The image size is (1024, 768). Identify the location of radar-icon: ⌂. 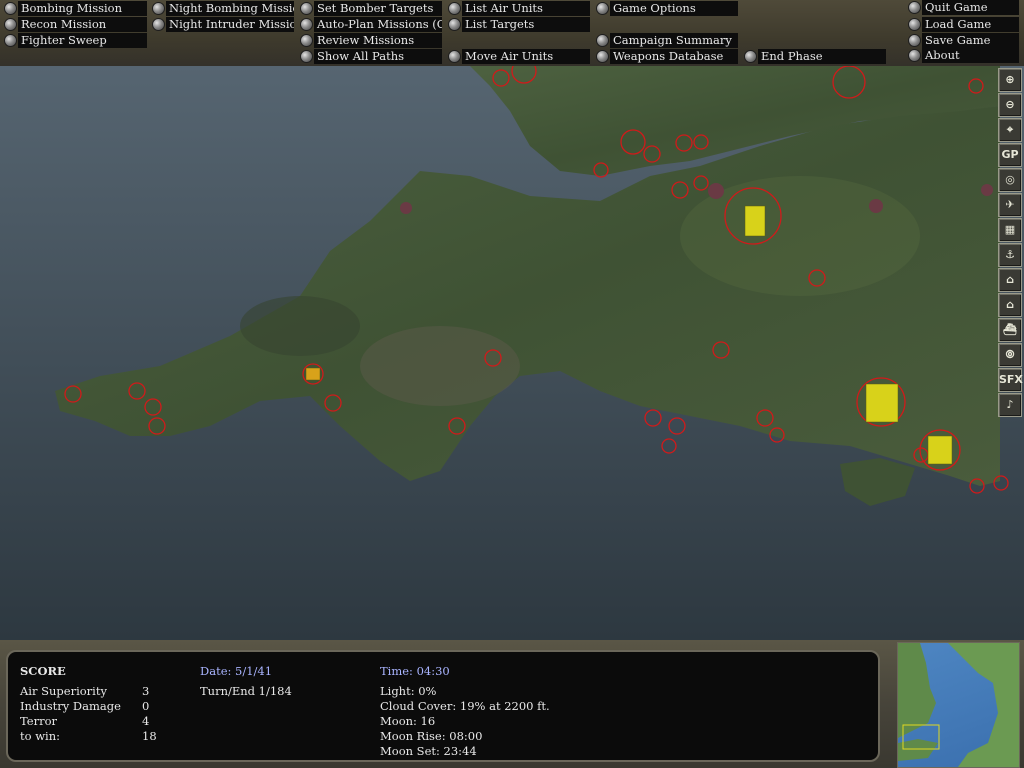
(1010, 279).